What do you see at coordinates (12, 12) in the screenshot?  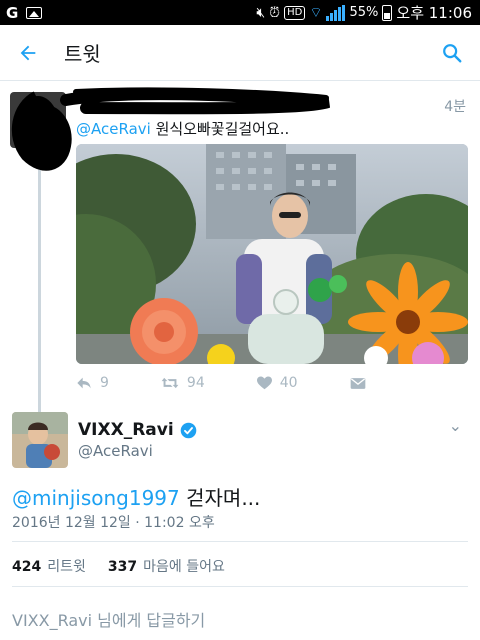 I see `g-logo-icon: G` at bounding box center [12, 12].